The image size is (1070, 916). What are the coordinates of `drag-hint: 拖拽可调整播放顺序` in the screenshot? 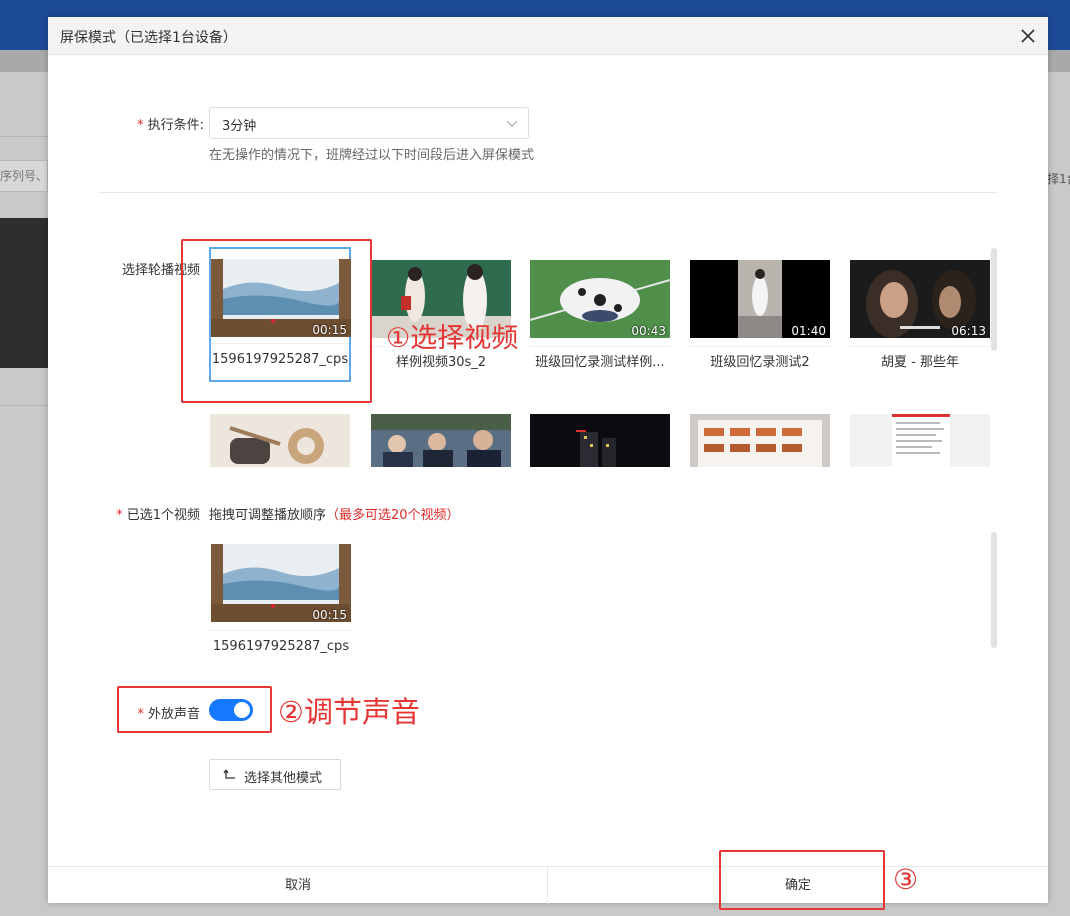 It's located at (268, 515).